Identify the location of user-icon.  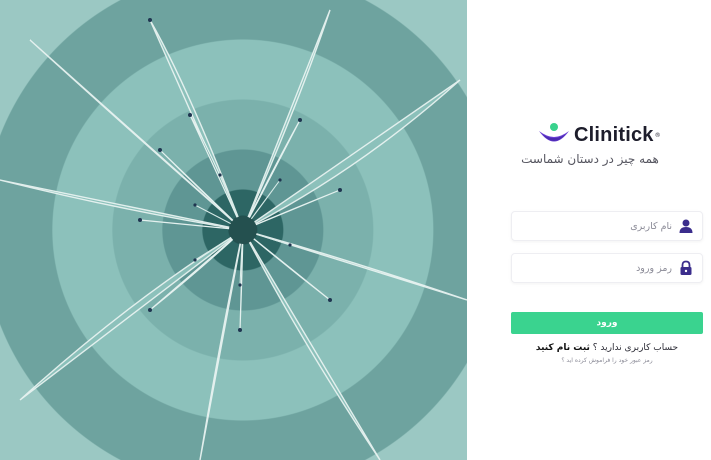
(686, 226).